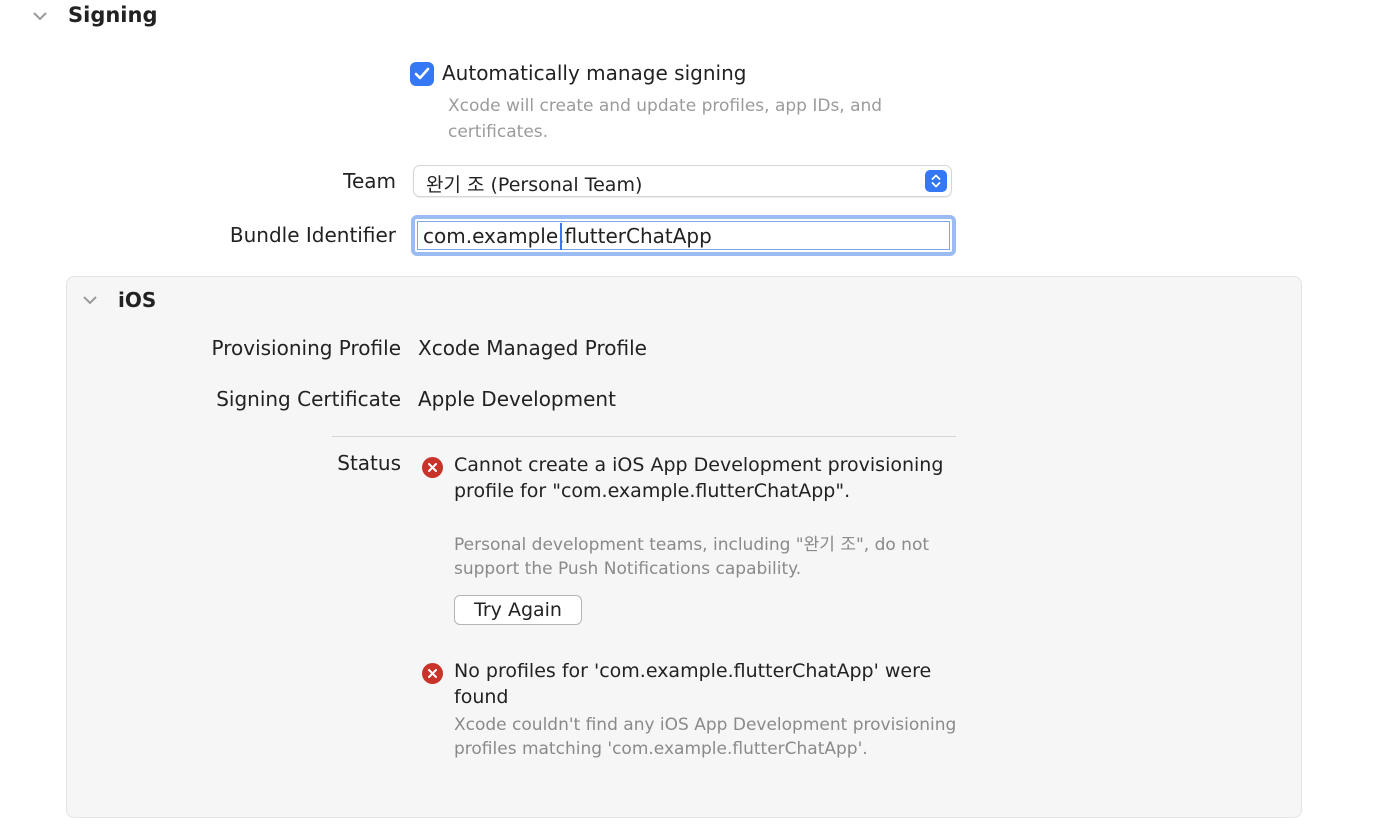 This screenshot has width=1376, height=836. Describe the element at coordinates (594, 73) in the screenshot. I see `auto-manage-signing-label: Automatically manage signing` at that location.